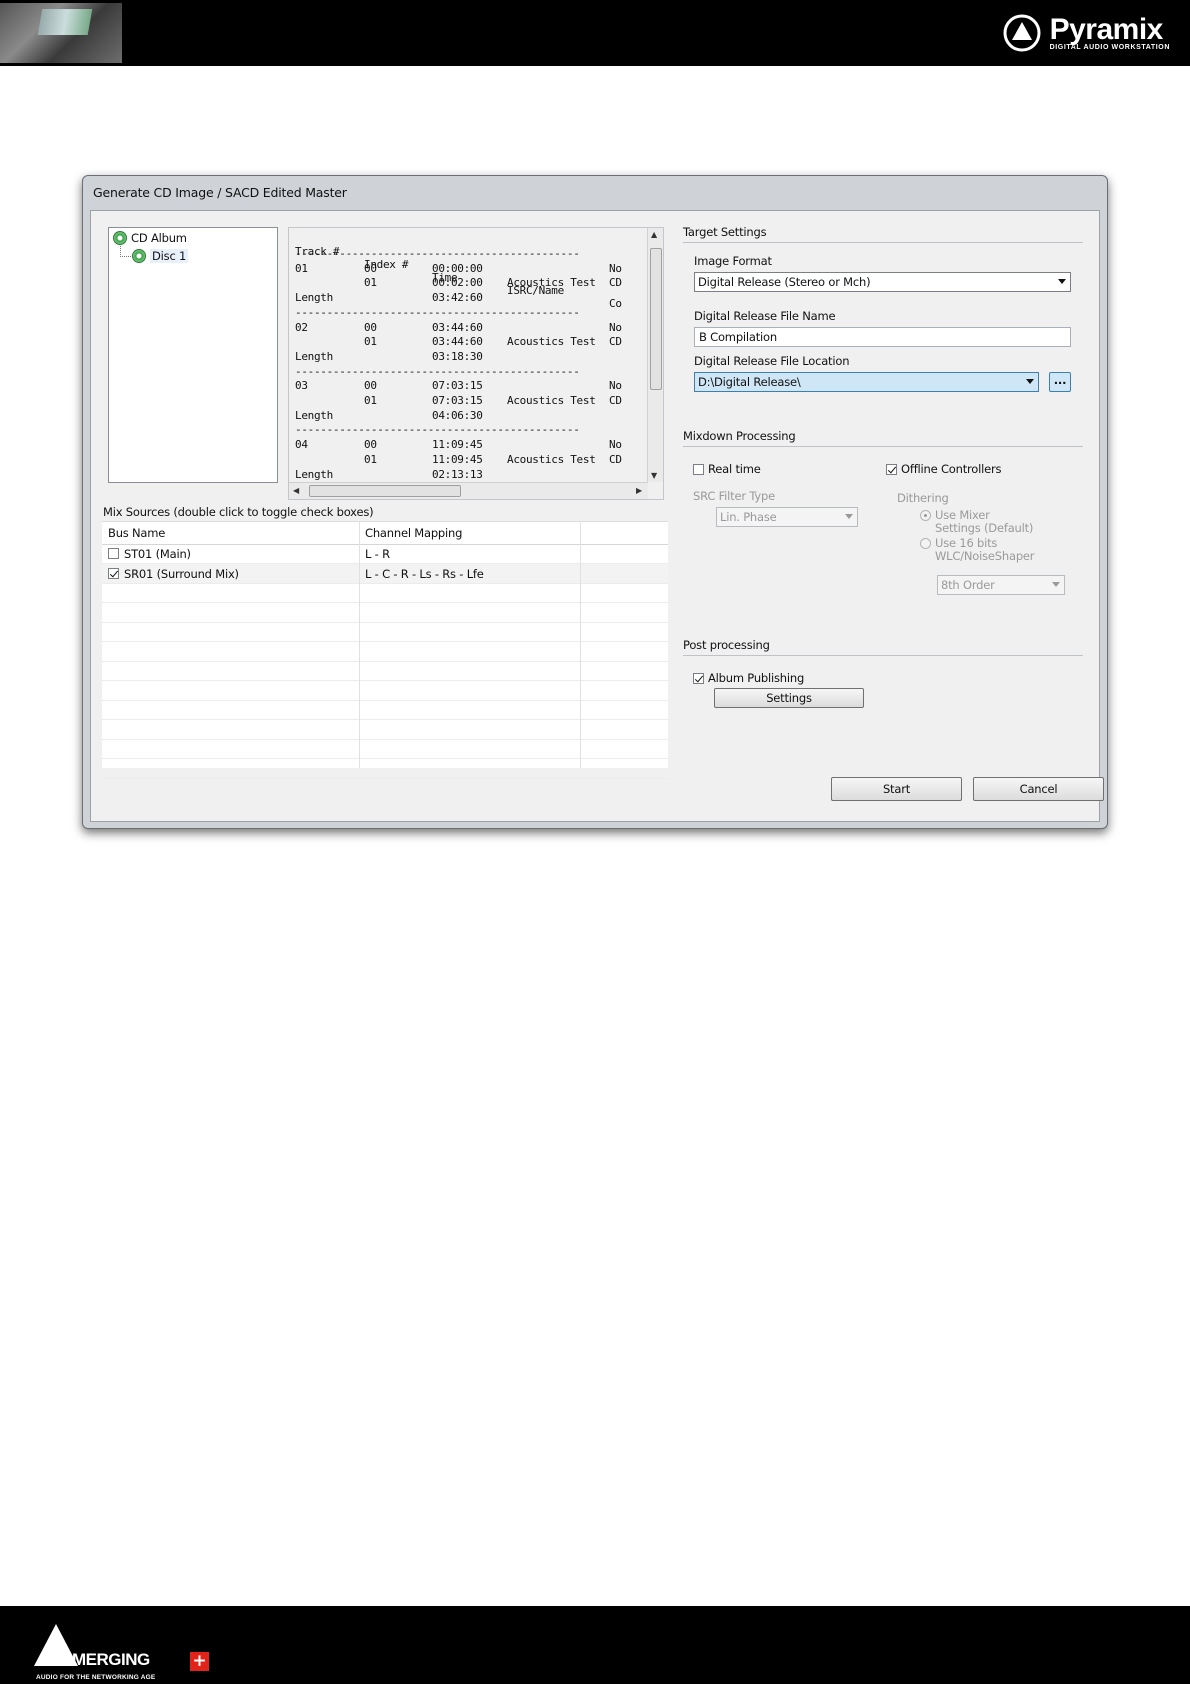 This screenshot has width=1190, height=1684. Describe the element at coordinates (595, 33) in the screenshot. I see `header-bar: Pyramix DIGITAL AUDIO WORKSTATION` at that location.